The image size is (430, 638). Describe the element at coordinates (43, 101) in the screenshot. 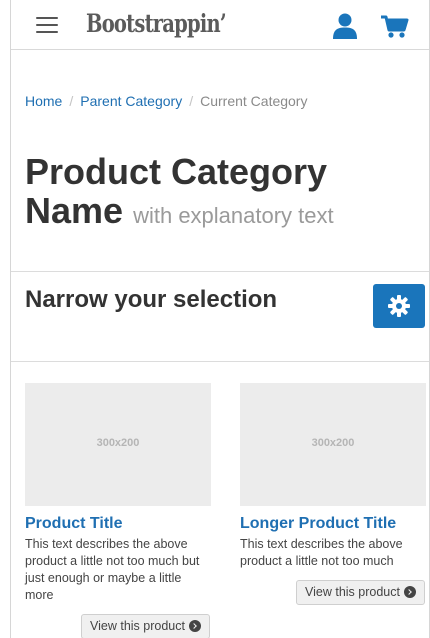

I see `breadcrumb-home-link: Home` at that location.